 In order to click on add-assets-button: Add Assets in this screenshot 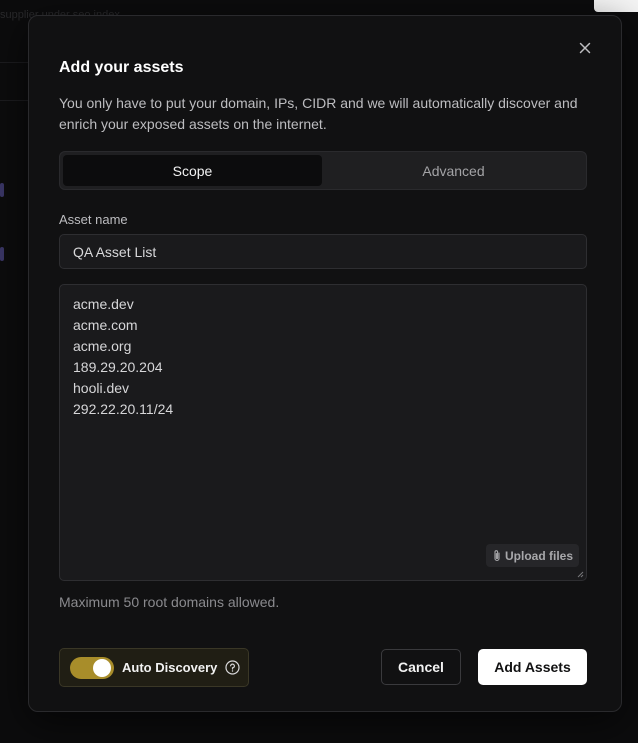, I will do `click(532, 667)`.